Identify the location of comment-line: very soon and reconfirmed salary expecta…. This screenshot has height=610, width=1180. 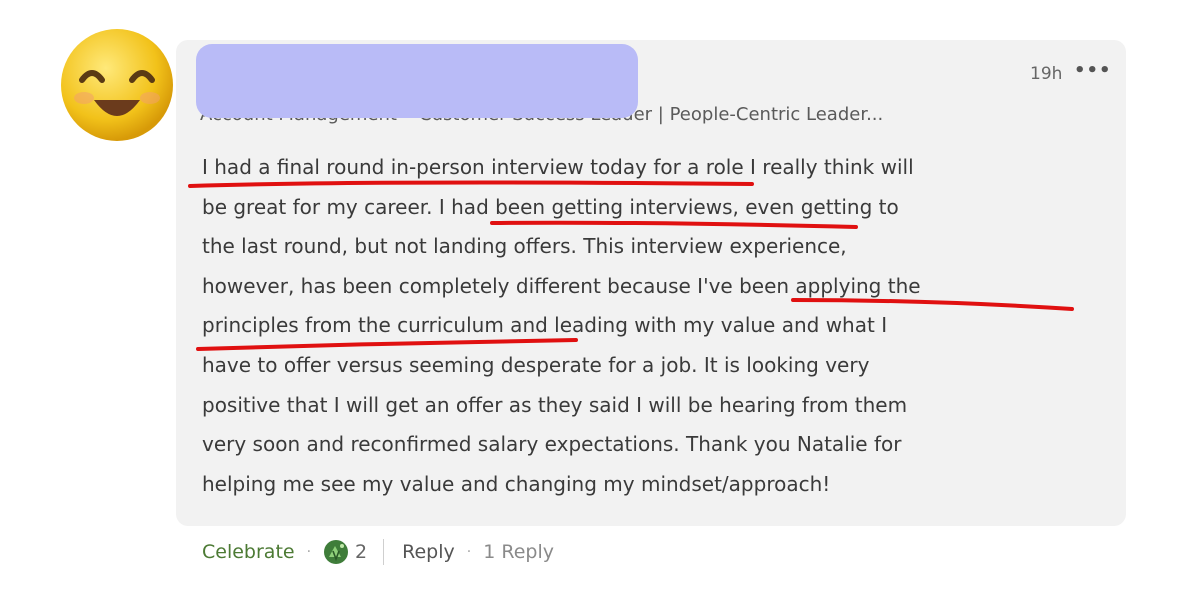
(552, 444).